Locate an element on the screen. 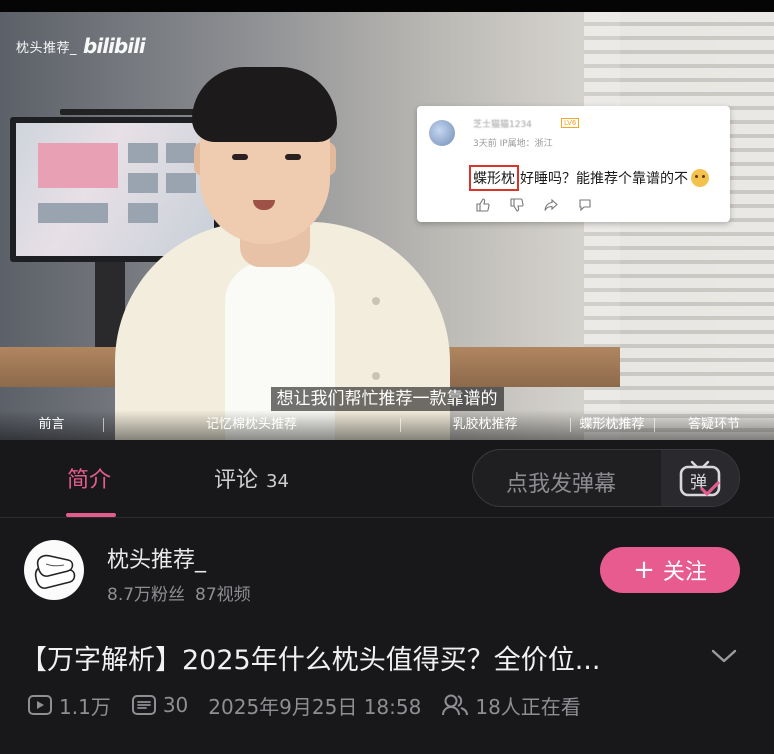 The height and width of the screenshot is (754, 774). danmaku-stat: 30 is located at coordinates (159, 705).